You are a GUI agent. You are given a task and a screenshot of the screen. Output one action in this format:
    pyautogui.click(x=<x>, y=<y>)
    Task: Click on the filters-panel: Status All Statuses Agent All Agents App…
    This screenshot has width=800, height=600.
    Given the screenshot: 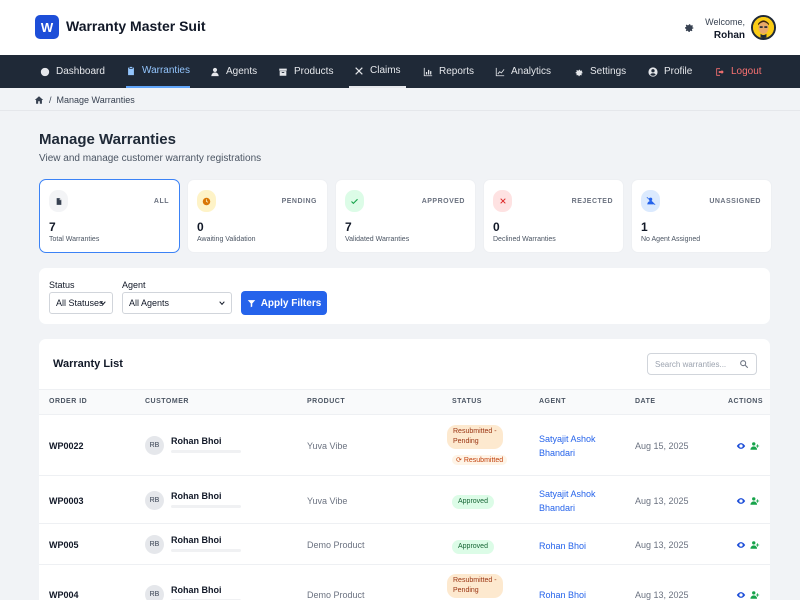 What is the action you would take?
    pyautogui.click(x=404, y=296)
    